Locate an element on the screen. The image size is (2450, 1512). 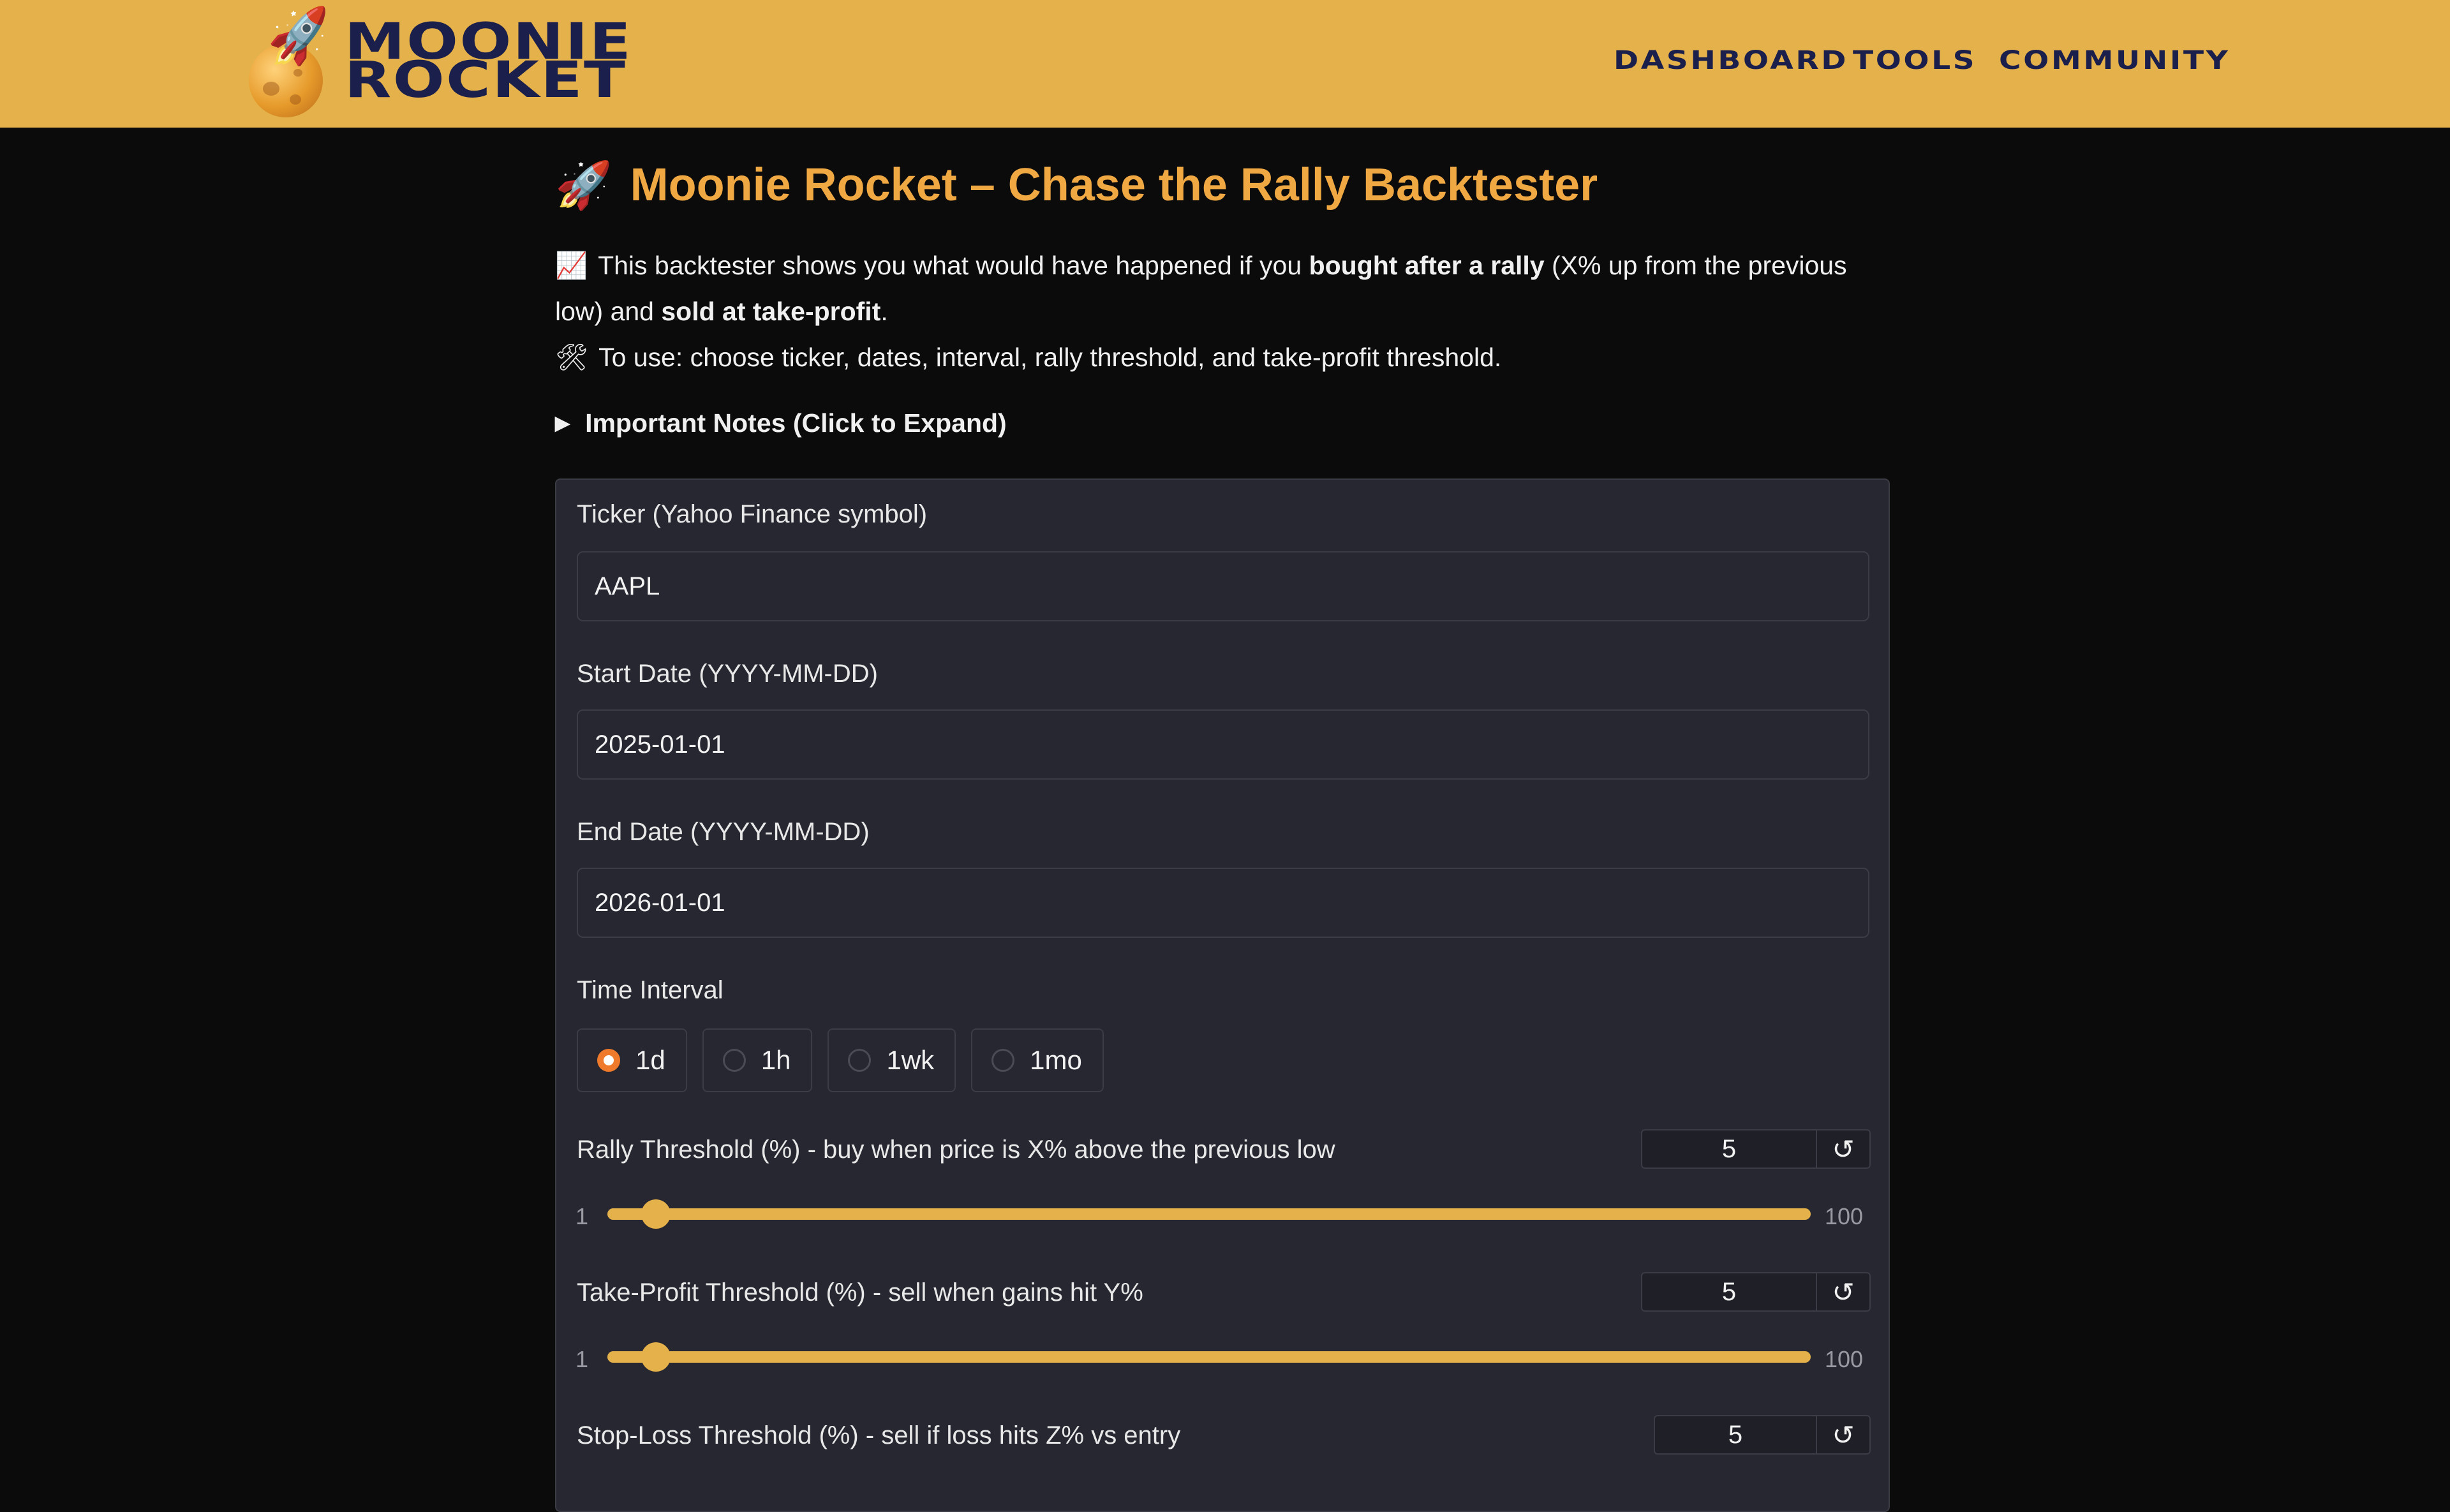
brand-name: MOONIE ROCKET is located at coordinates (488, 61).